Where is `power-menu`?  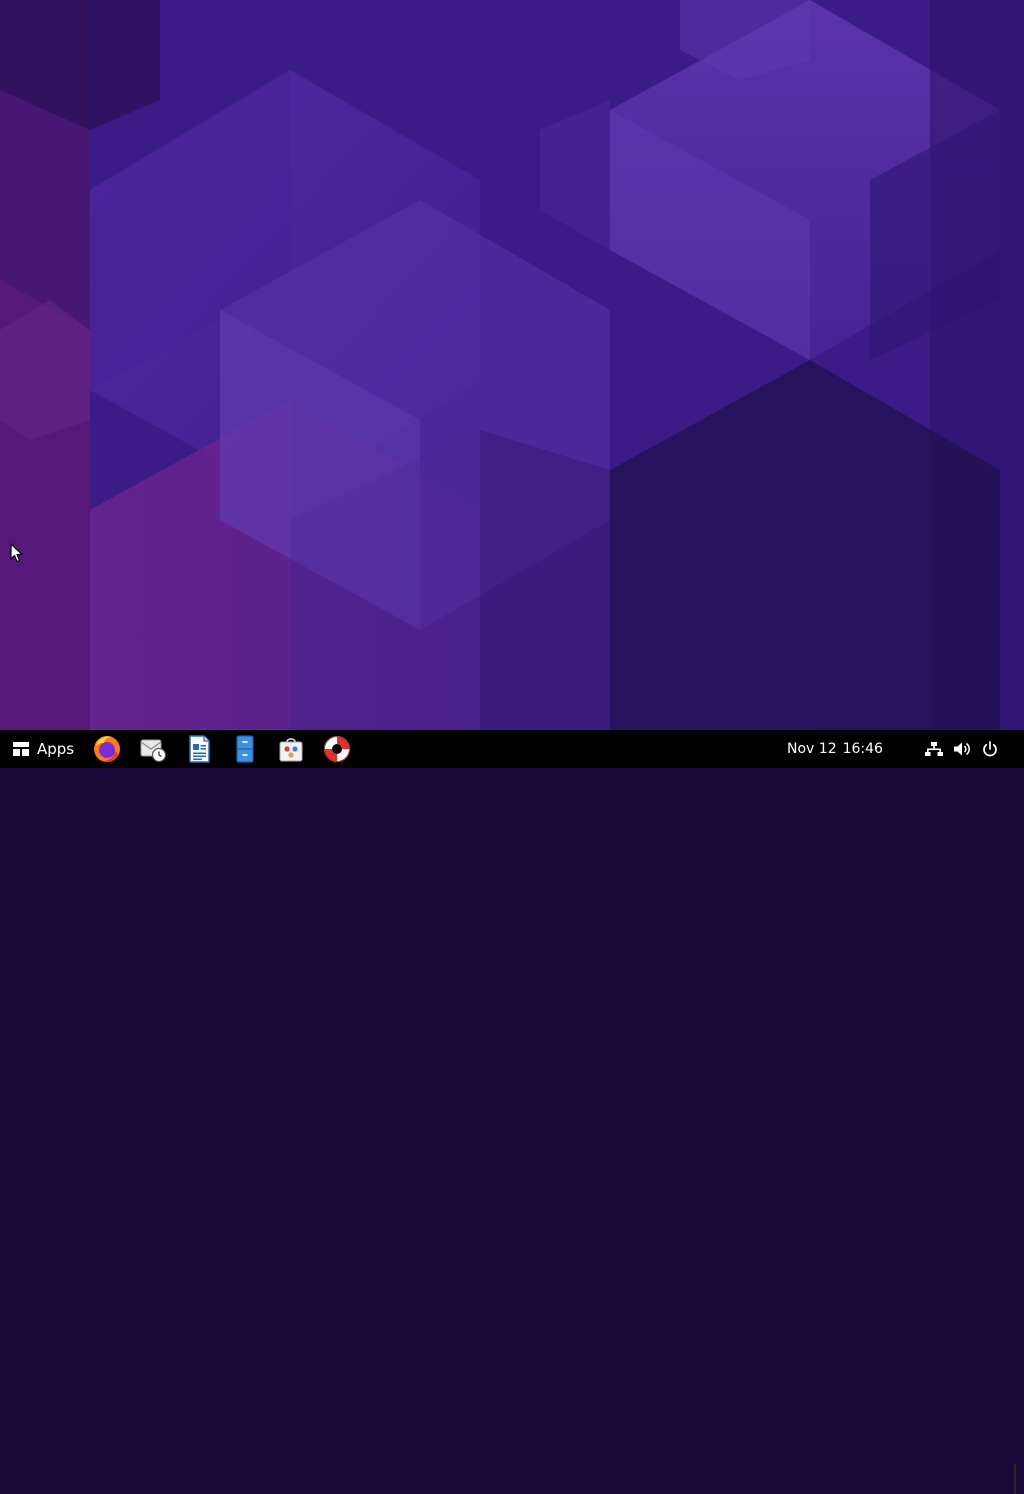
power-menu is located at coordinates (990, 749).